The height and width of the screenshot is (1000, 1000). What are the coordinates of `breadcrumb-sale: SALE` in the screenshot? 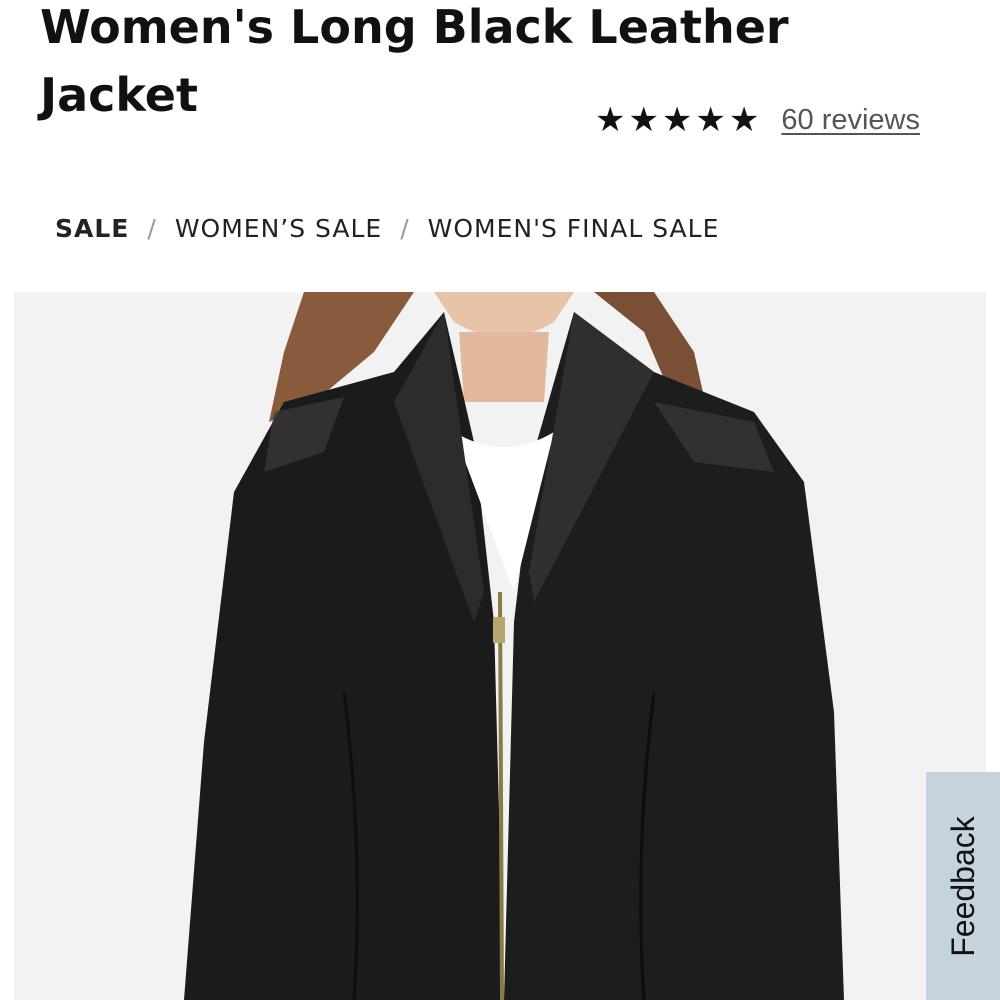 It's located at (92, 228).